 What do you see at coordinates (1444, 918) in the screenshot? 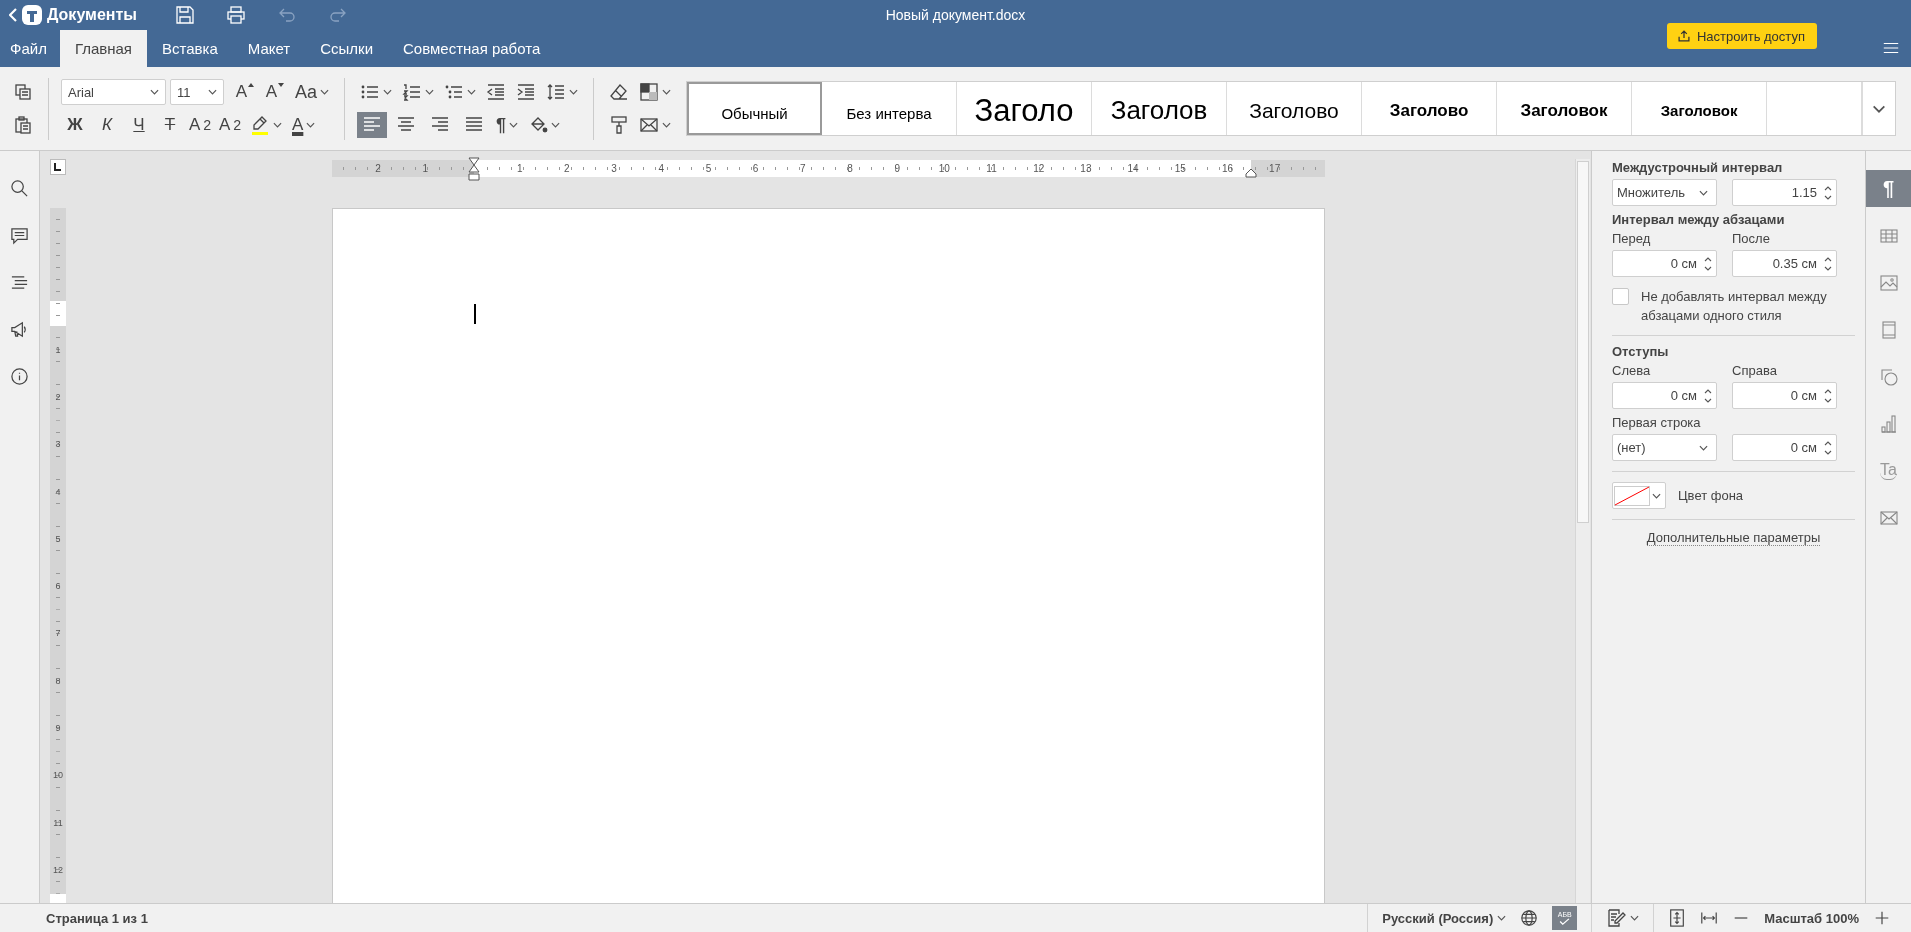
I see `language-selector: Русский (Россия)` at bounding box center [1444, 918].